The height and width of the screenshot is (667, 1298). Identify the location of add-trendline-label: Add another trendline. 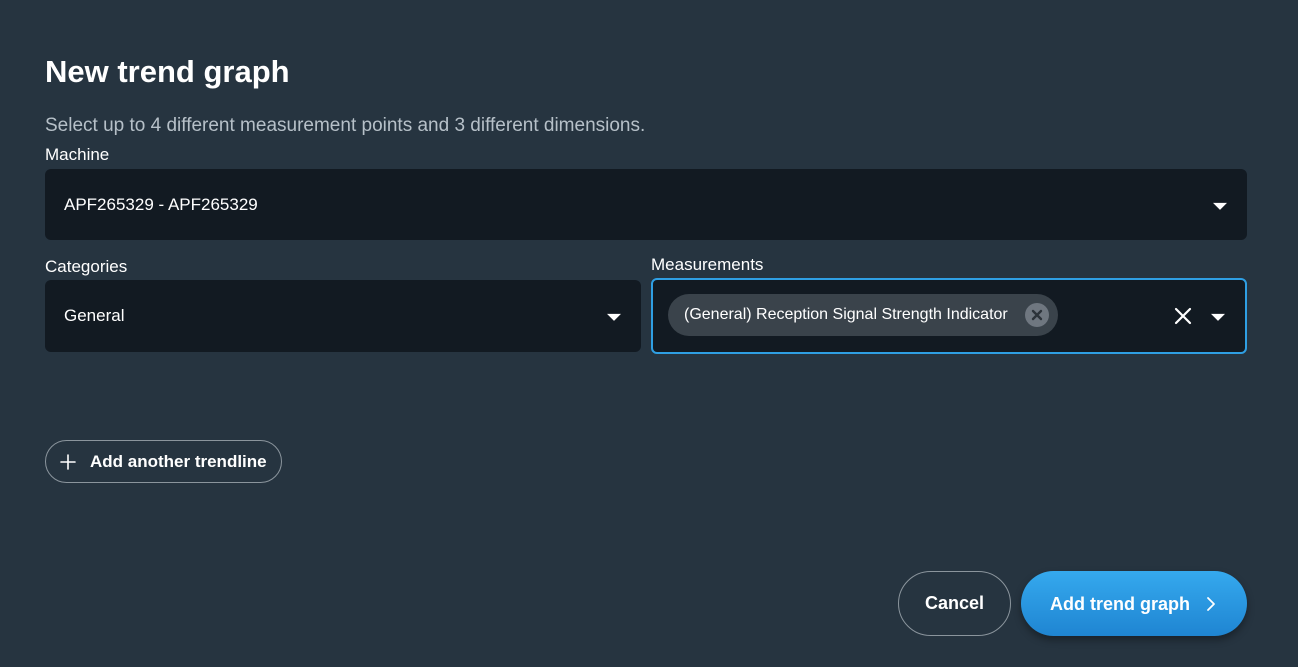
(178, 461).